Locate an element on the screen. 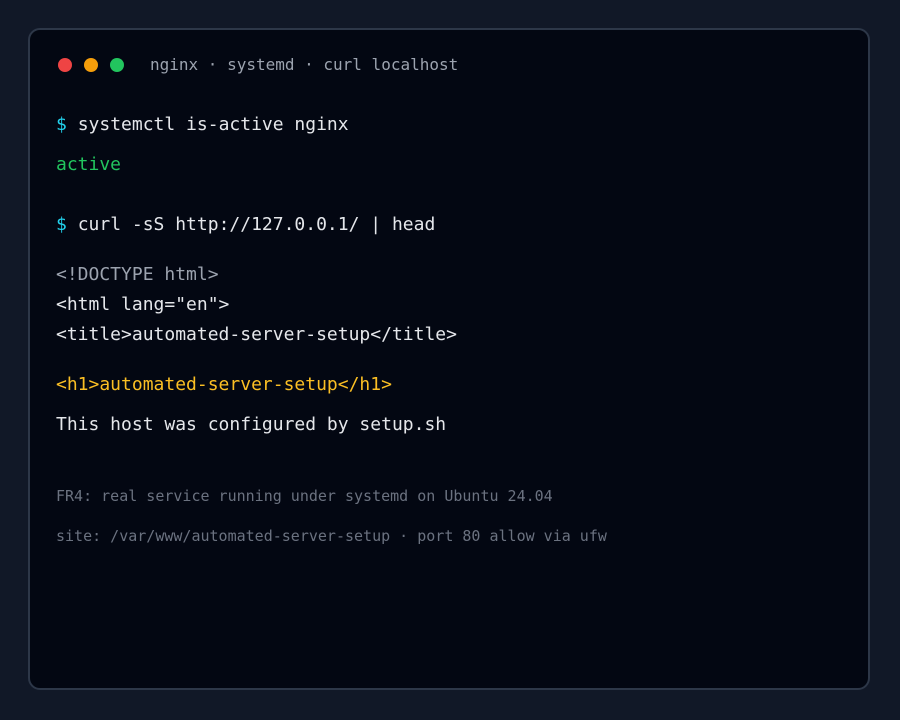  command-text: curl -sS http://127.0.0.1/ | head is located at coordinates (256, 224).